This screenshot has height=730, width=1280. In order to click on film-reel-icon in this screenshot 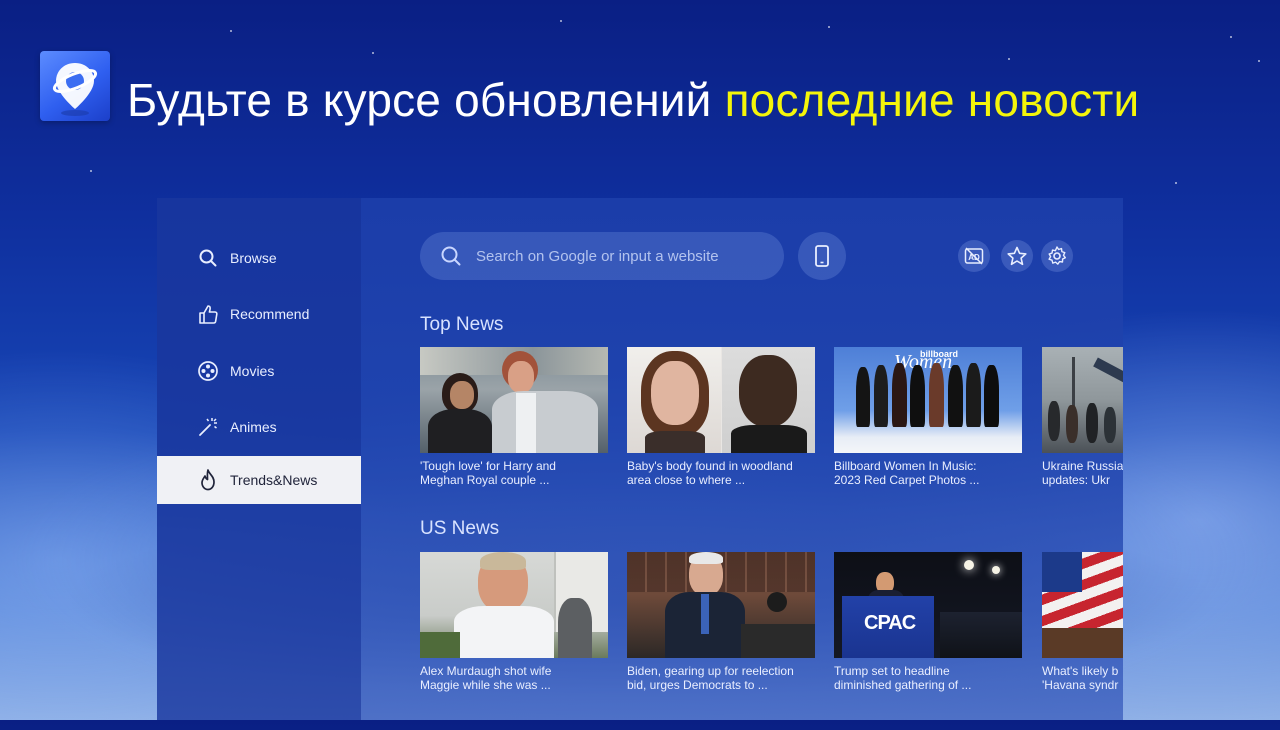, I will do `click(208, 371)`.